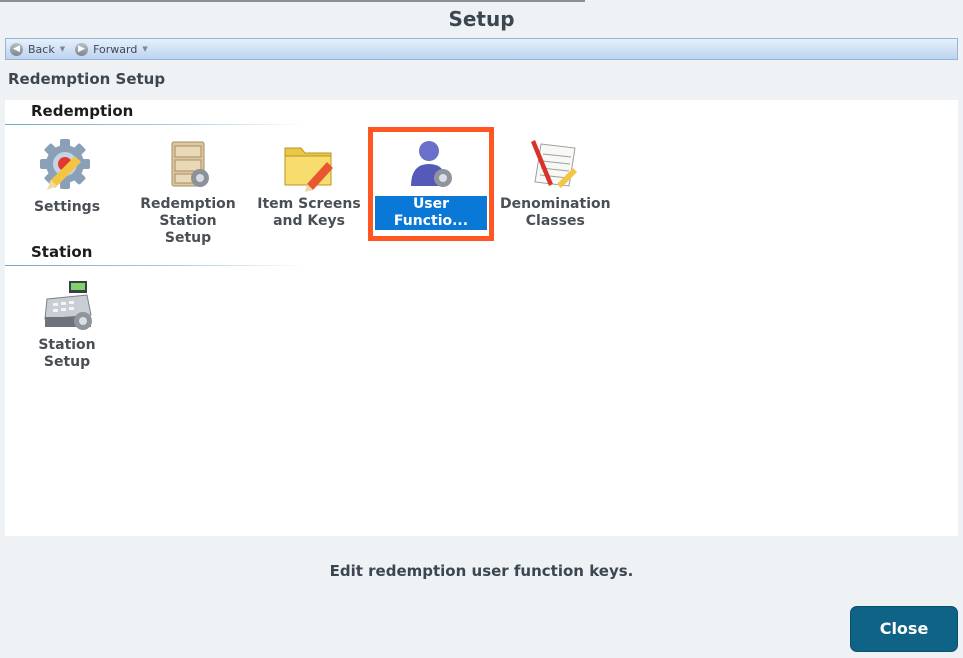  What do you see at coordinates (62, 252) in the screenshot?
I see `section-title-station: Station` at bounding box center [62, 252].